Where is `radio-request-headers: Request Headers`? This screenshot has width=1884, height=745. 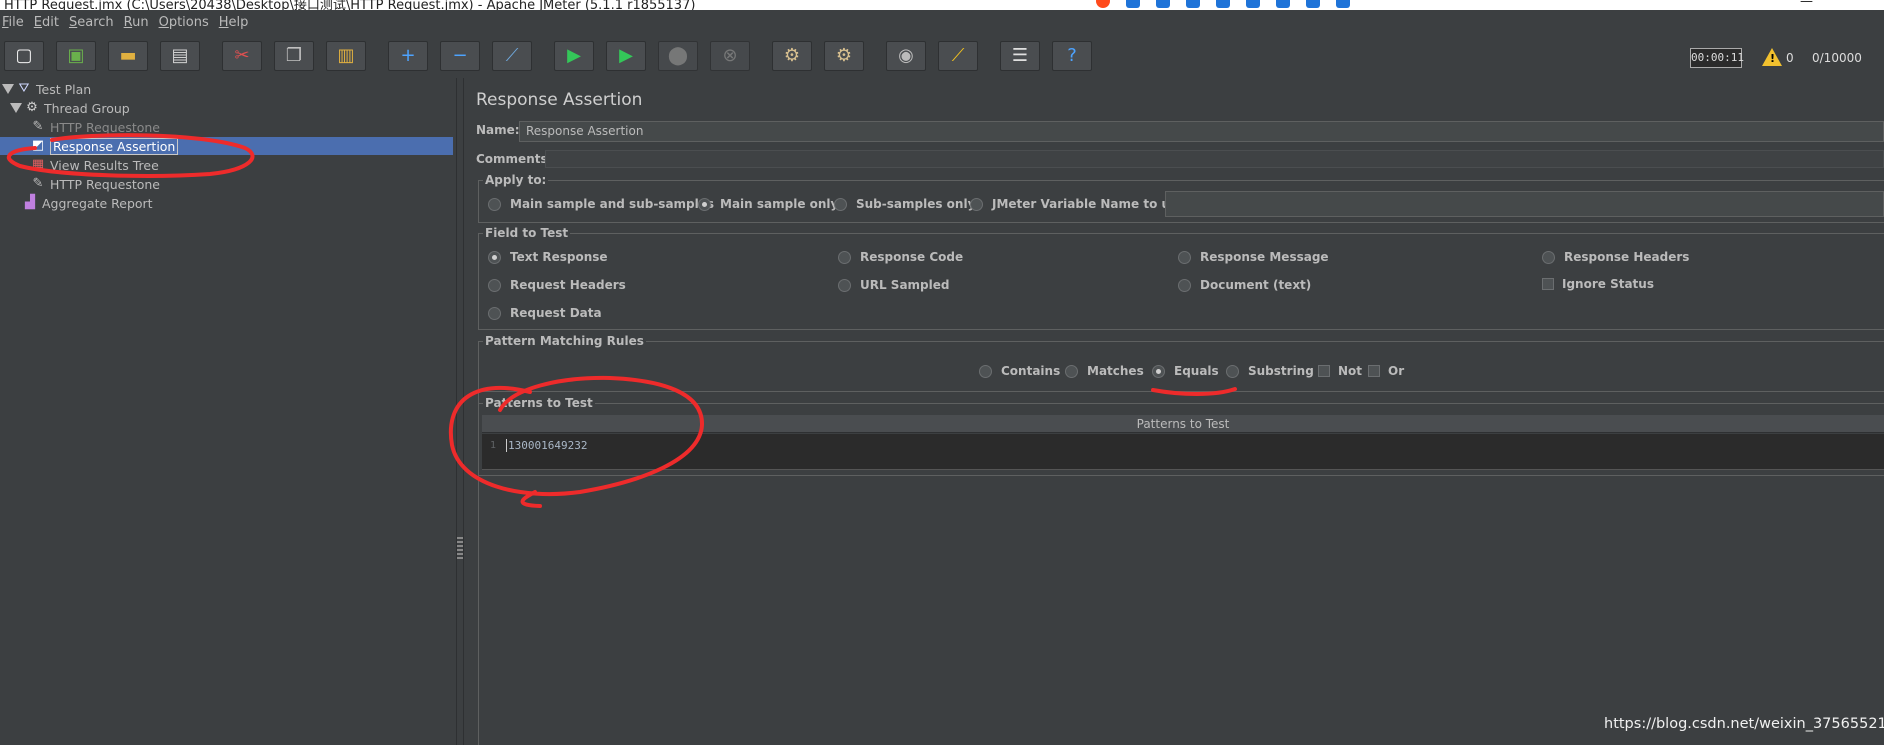 radio-request-headers: Request Headers is located at coordinates (557, 285).